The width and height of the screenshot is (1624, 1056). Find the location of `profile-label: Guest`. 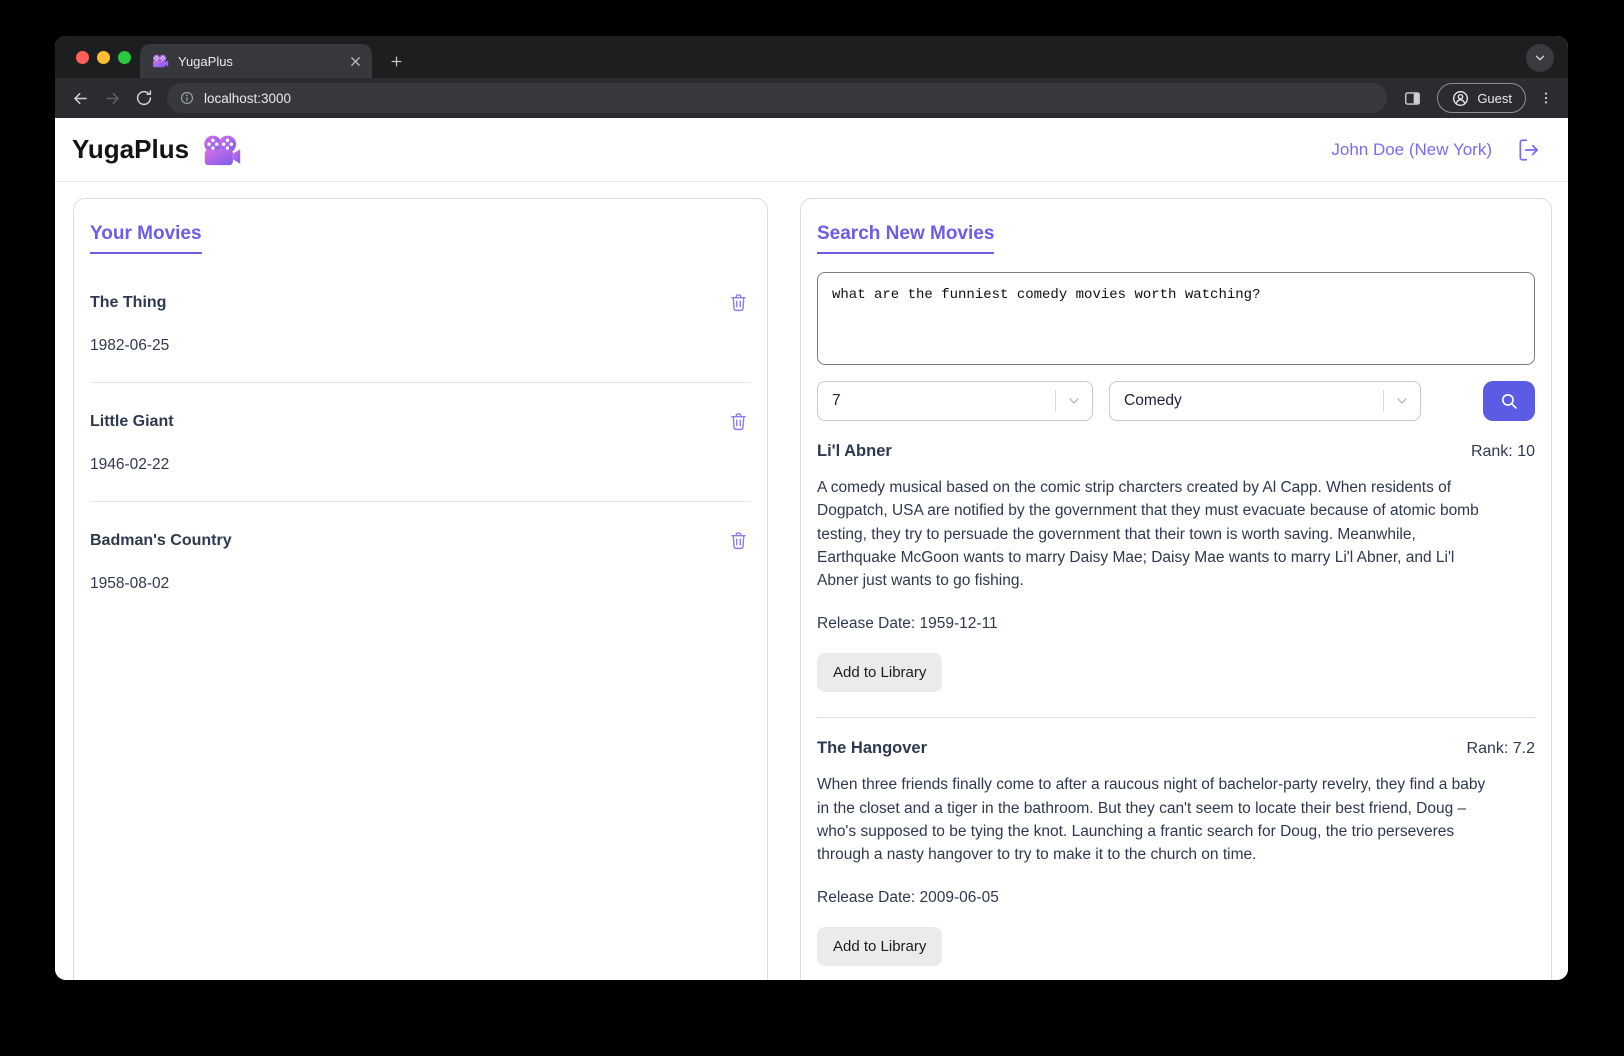

profile-label: Guest is located at coordinates (1494, 98).